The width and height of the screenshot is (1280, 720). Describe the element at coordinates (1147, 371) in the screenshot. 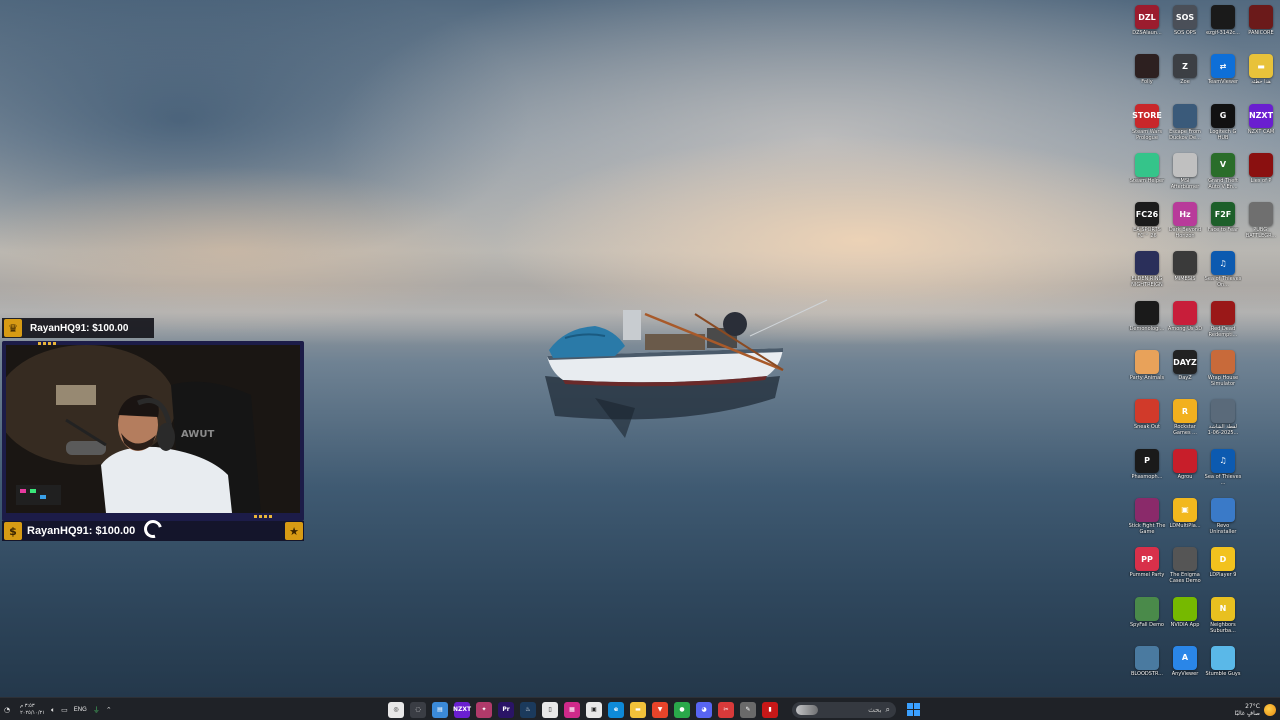

I see `desktop-icon: Party Animals` at that location.